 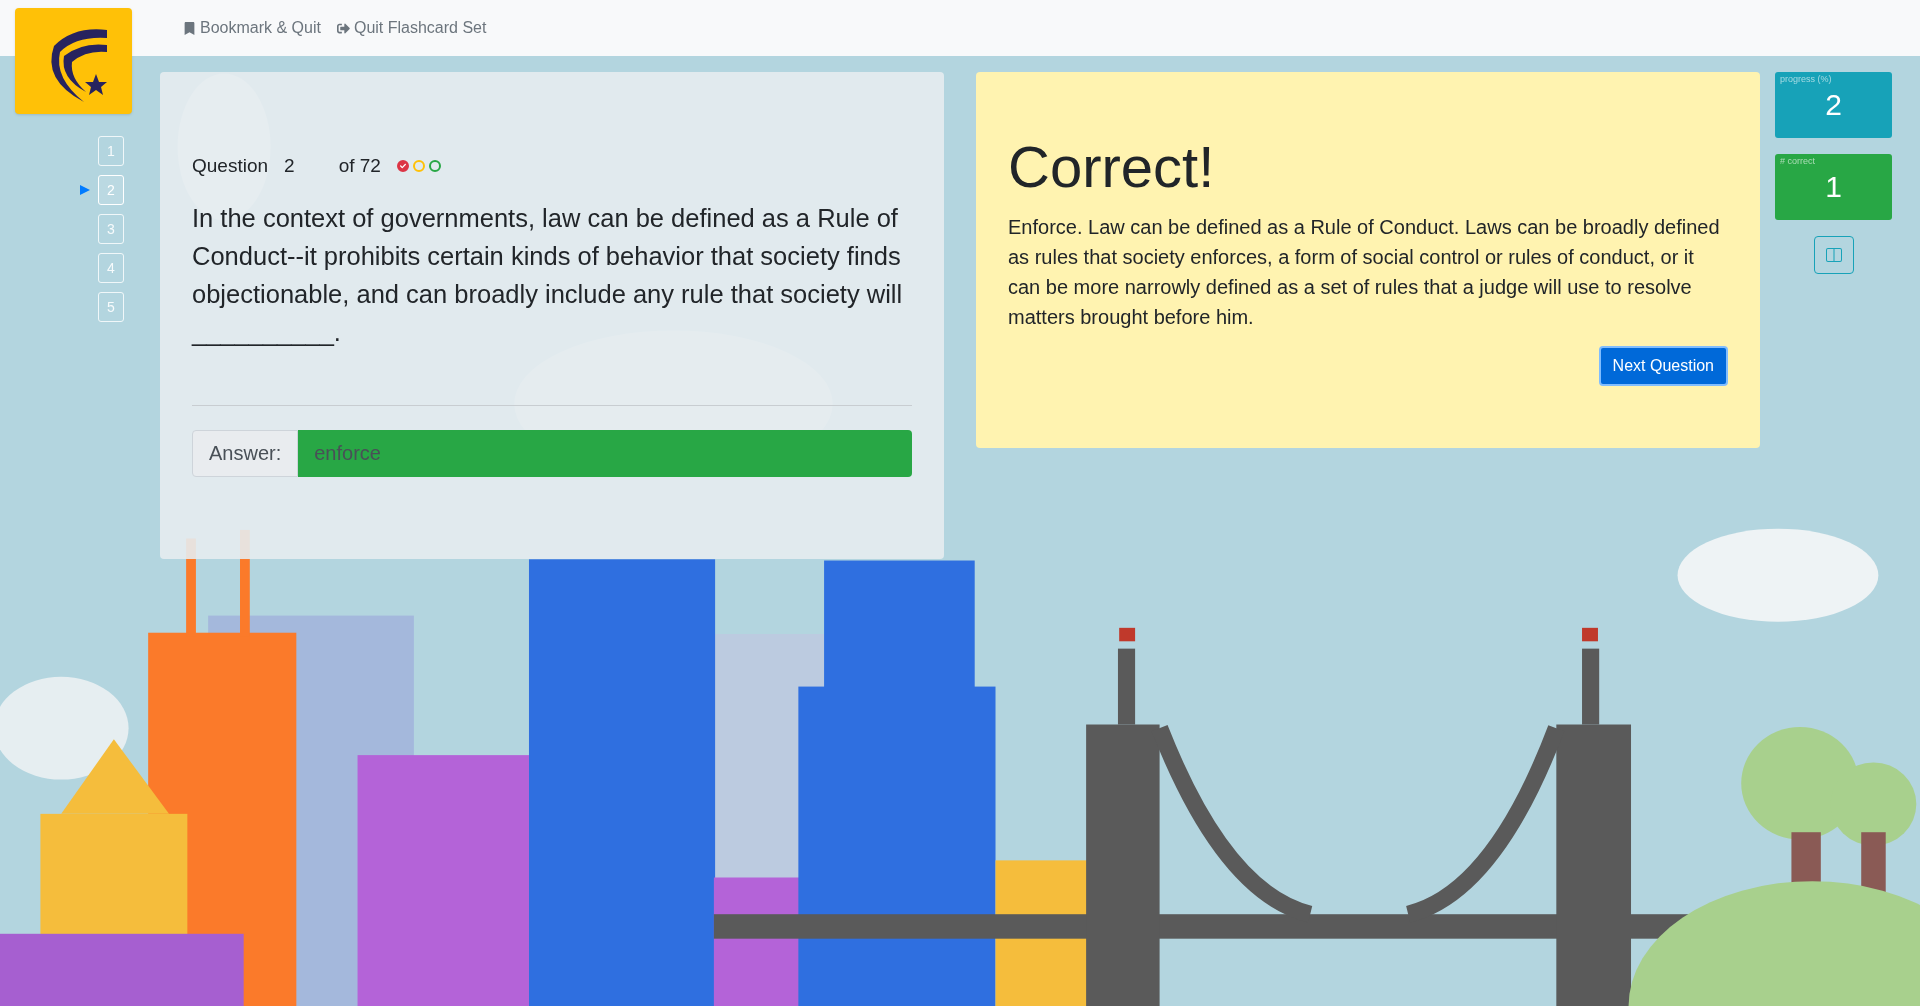 I want to click on layout-toggle-button, so click(x=1833, y=255).